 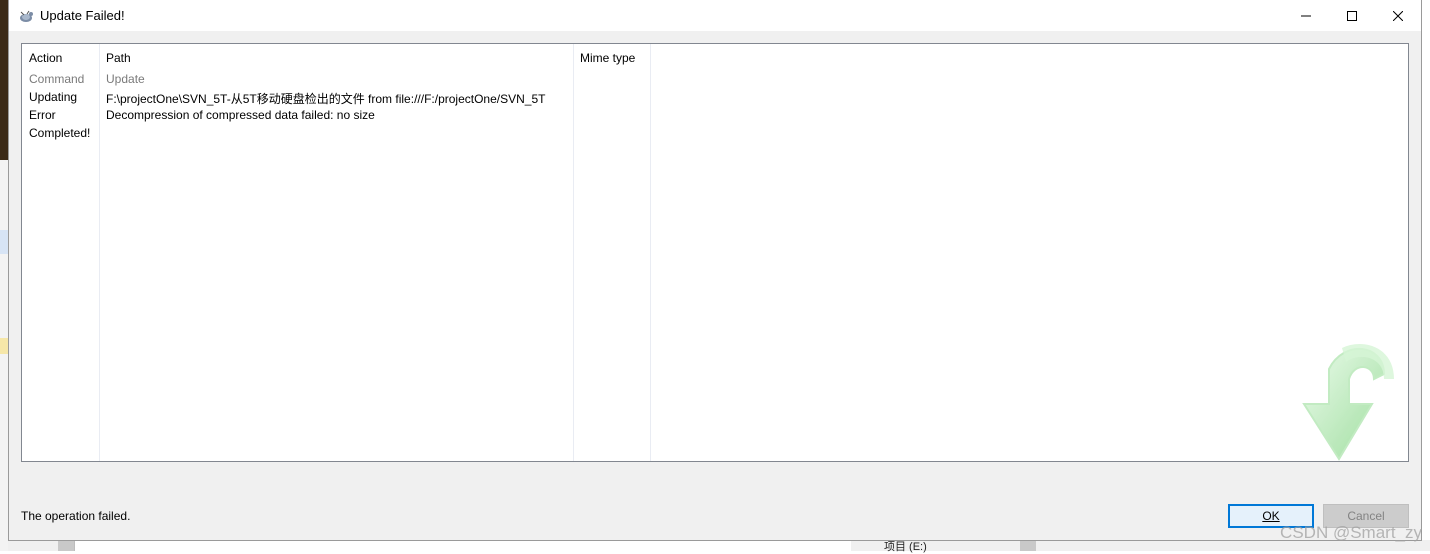 What do you see at coordinates (1271, 516) in the screenshot?
I see `ok-button-label: OK` at bounding box center [1271, 516].